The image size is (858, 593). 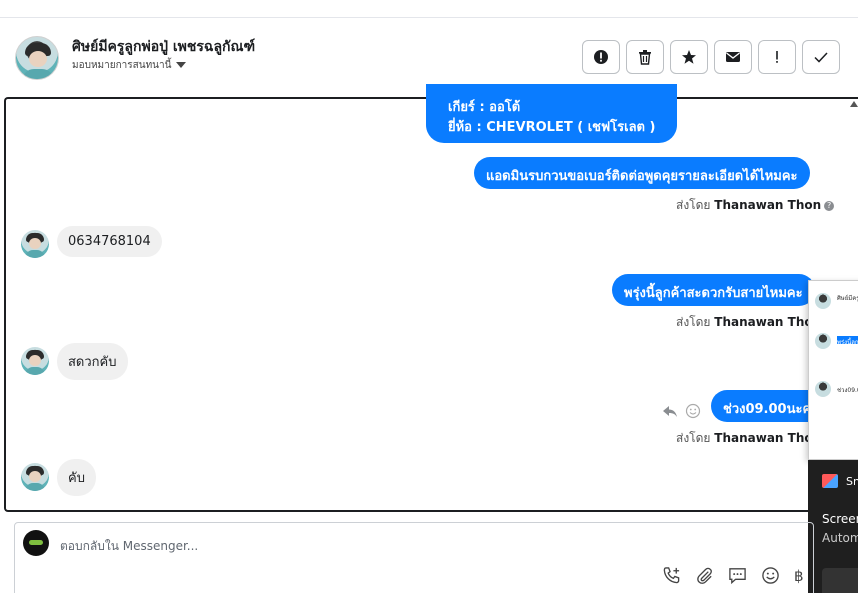 I want to click on phone-add-icon, so click(x=671, y=575).